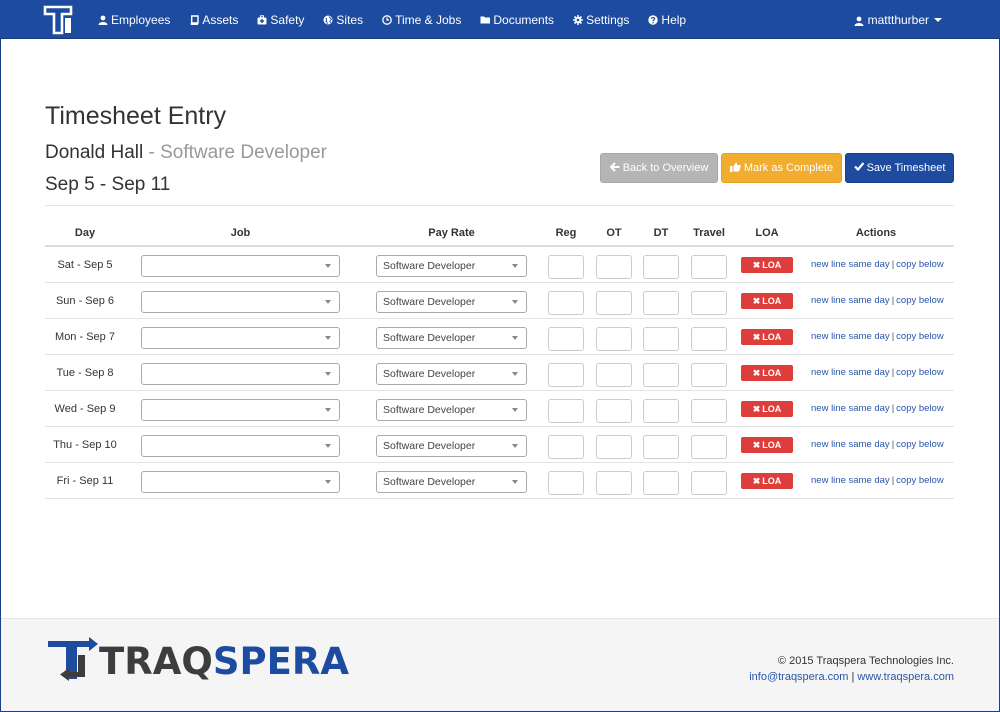 The image size is (1000, 712). Describe the element at coordinates (240, 233) in the screenshot. I see `column-header-job: Job` at that location.